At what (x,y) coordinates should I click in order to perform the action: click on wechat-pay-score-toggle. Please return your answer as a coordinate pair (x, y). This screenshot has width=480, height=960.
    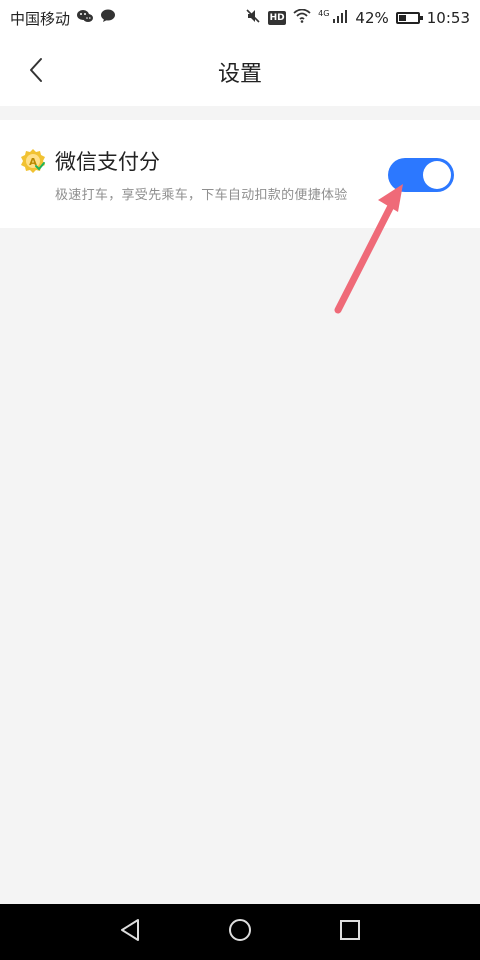
    Looking at the image, I should click on (421, 175).